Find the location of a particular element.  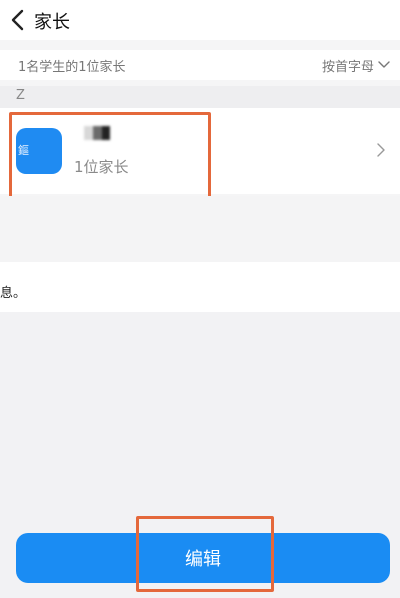

avatar: 鏂 is located at coordinates (39, 151).